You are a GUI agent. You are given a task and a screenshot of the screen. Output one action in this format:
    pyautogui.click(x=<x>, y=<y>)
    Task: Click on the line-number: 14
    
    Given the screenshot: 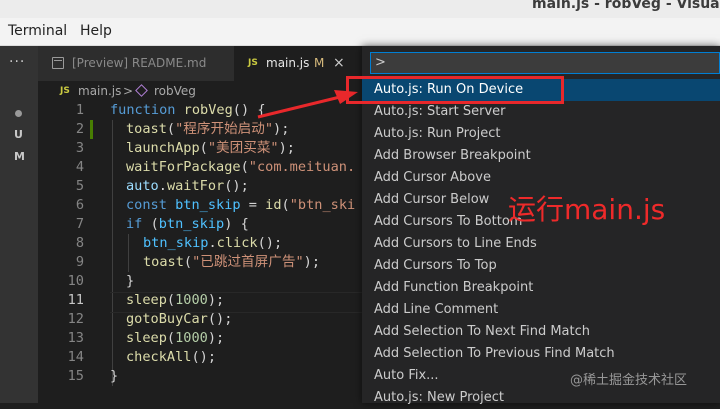 What is the action you would take?
    pyautogui.click(x=75, y=357)
    